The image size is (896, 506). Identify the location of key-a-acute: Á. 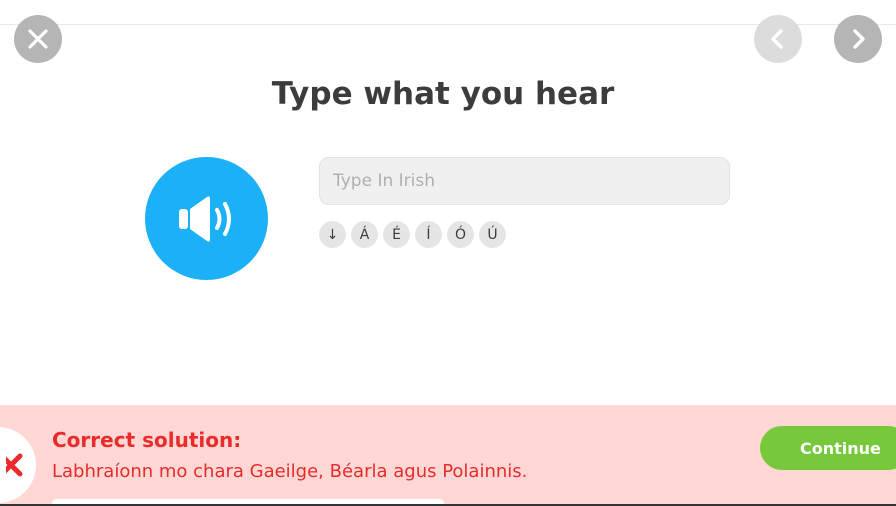
(364, 234).